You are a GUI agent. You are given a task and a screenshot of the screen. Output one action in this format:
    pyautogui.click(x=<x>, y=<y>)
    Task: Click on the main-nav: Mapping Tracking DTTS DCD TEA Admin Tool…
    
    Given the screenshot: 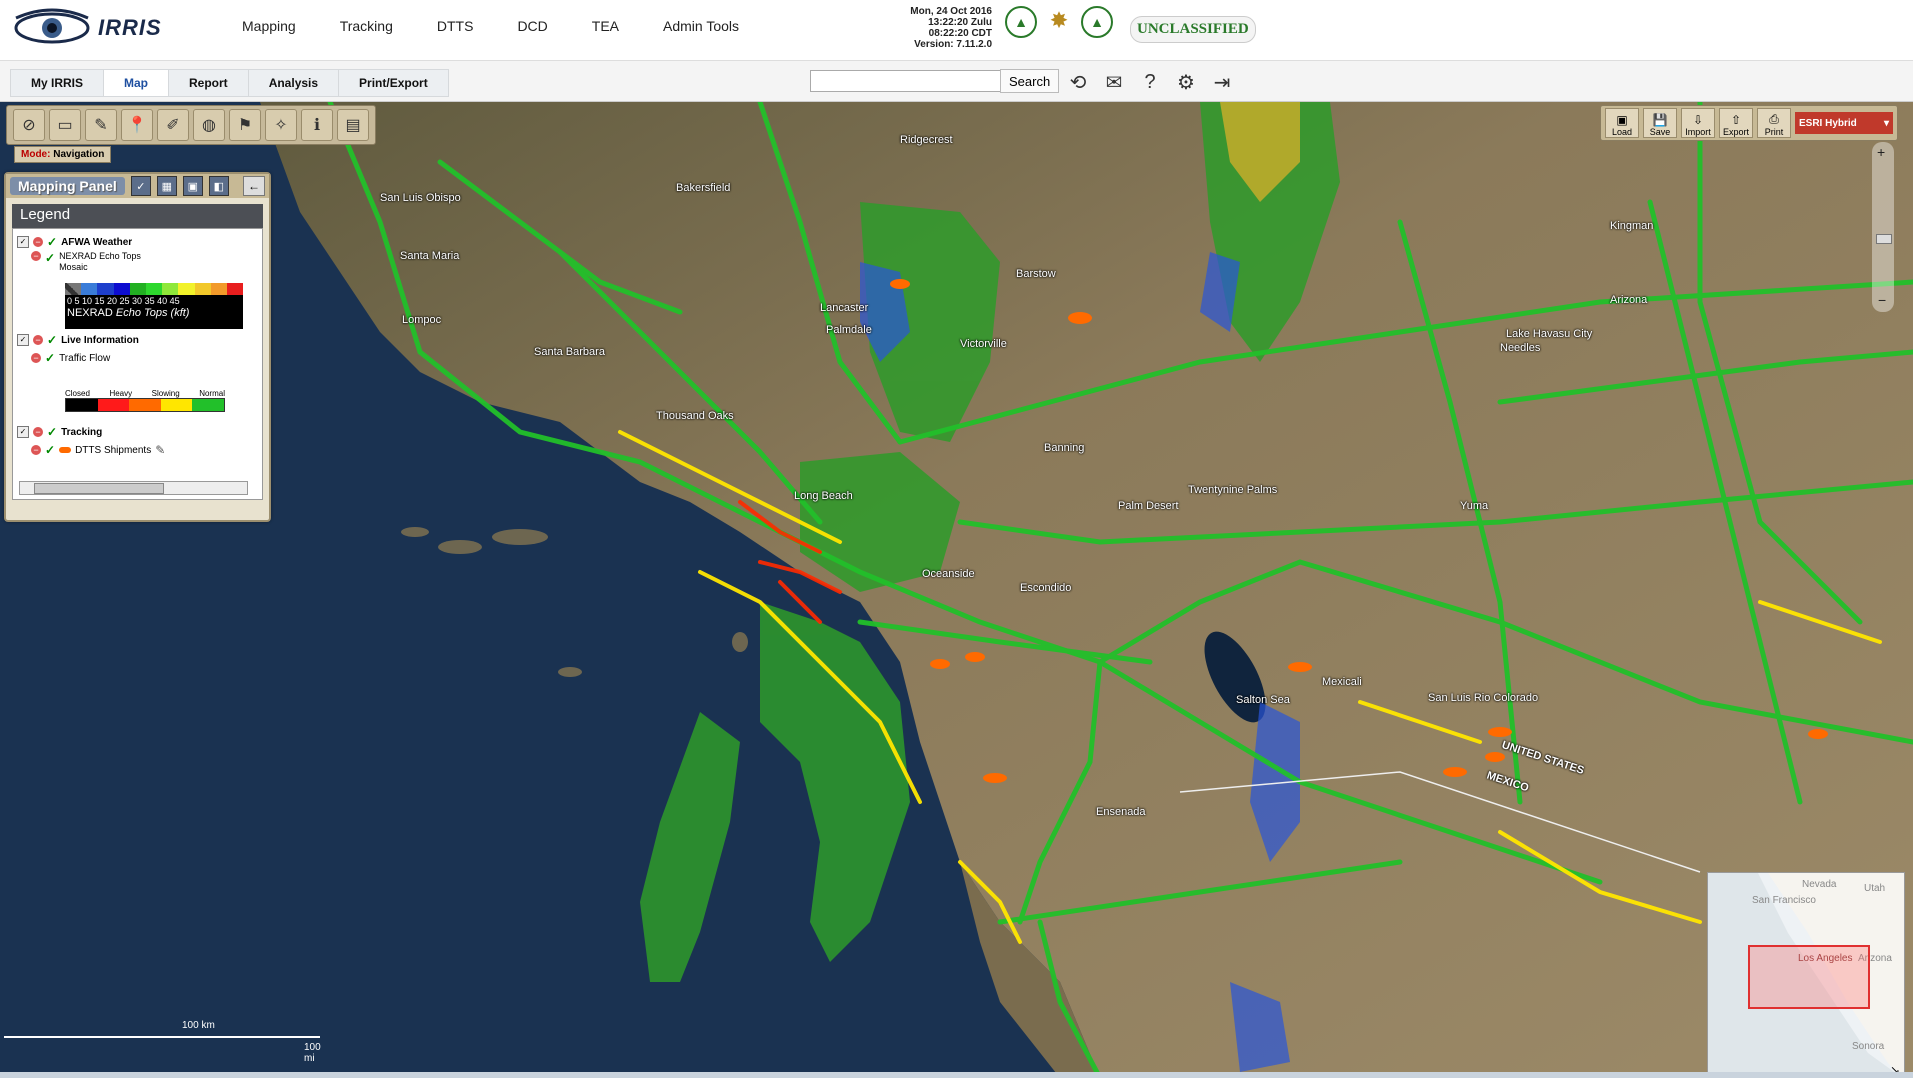 What is the action you would take?
    pyautogui.click(x=490, y=26)
    